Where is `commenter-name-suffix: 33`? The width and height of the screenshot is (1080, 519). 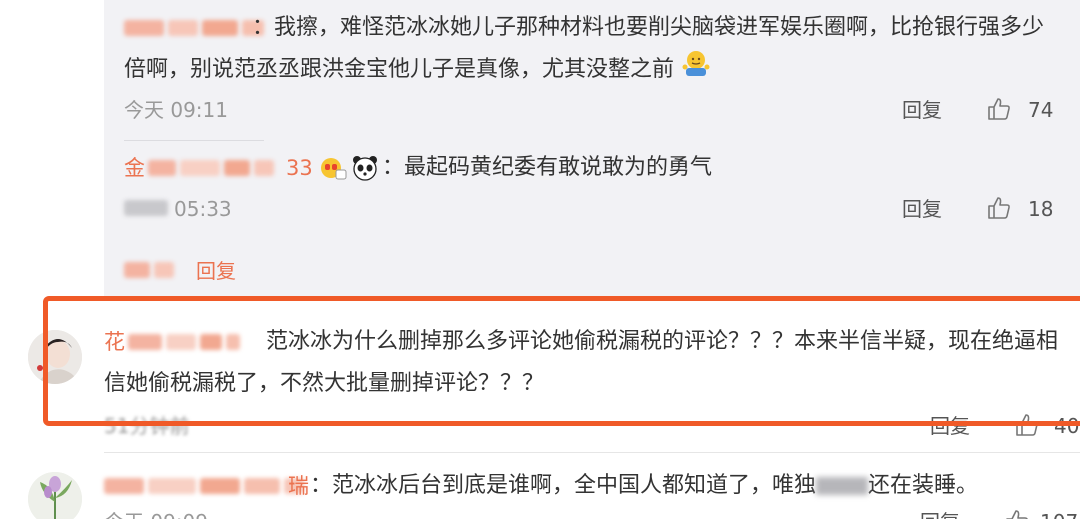
commenter-name-suffix: 33 is located at coordinates (299, 168).